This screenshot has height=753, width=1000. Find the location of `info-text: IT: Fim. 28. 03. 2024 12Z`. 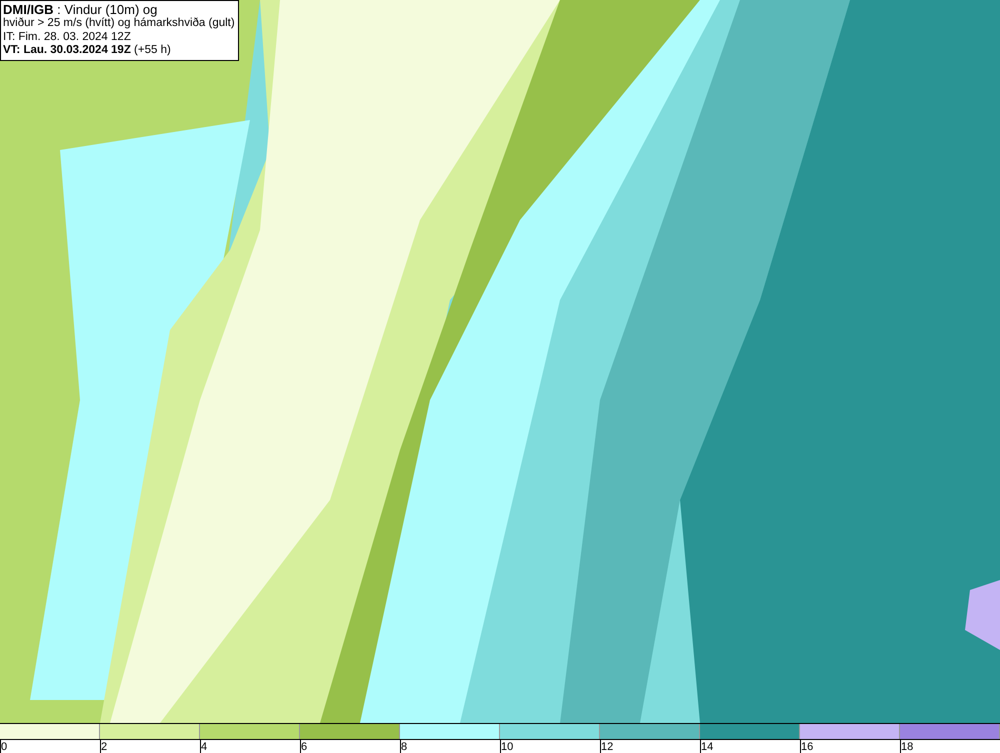

info-text: IT: Fim. 28. 03. 2024 12Z is located at coordinates (67, 37).